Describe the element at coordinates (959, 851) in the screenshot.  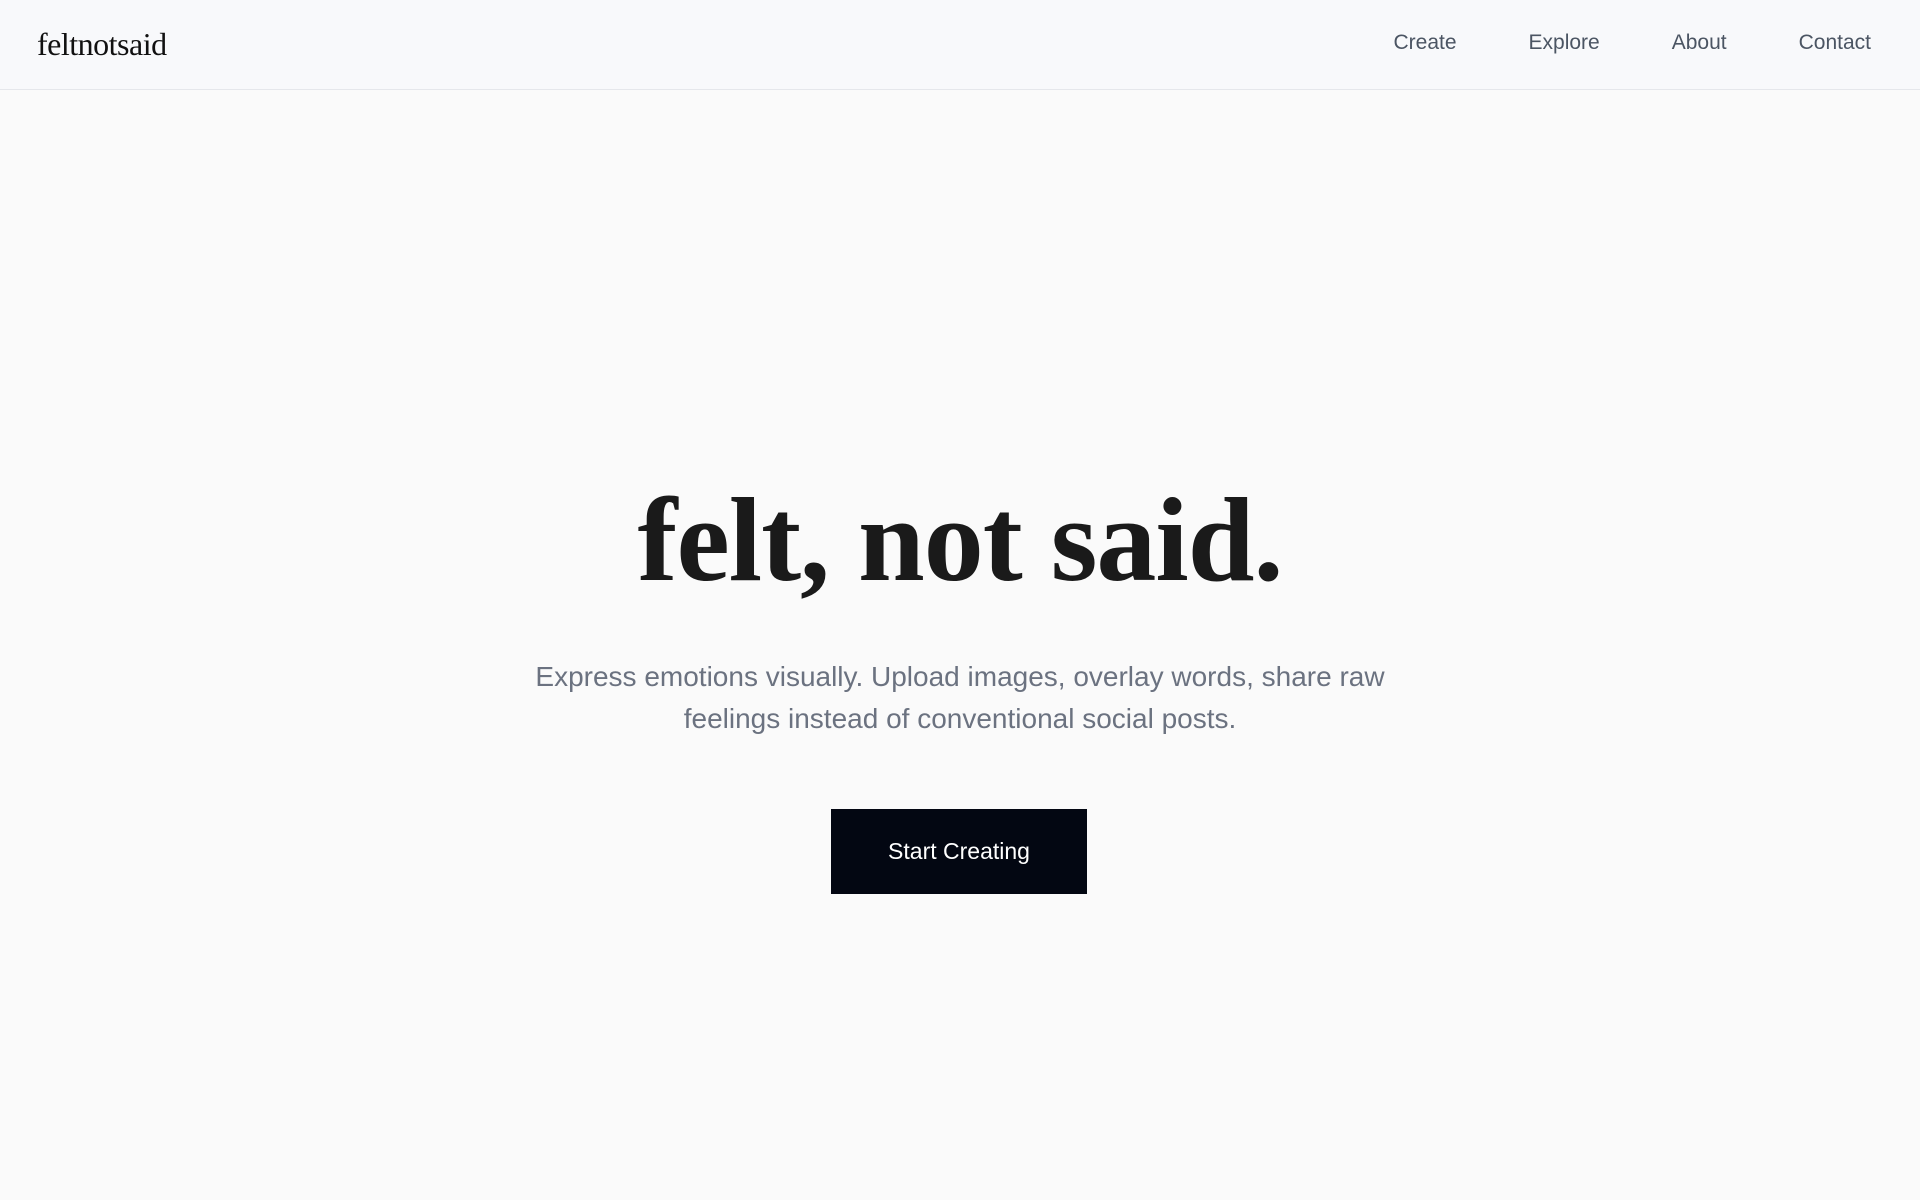
I see `start-creating-button: Start Creating` at that location.